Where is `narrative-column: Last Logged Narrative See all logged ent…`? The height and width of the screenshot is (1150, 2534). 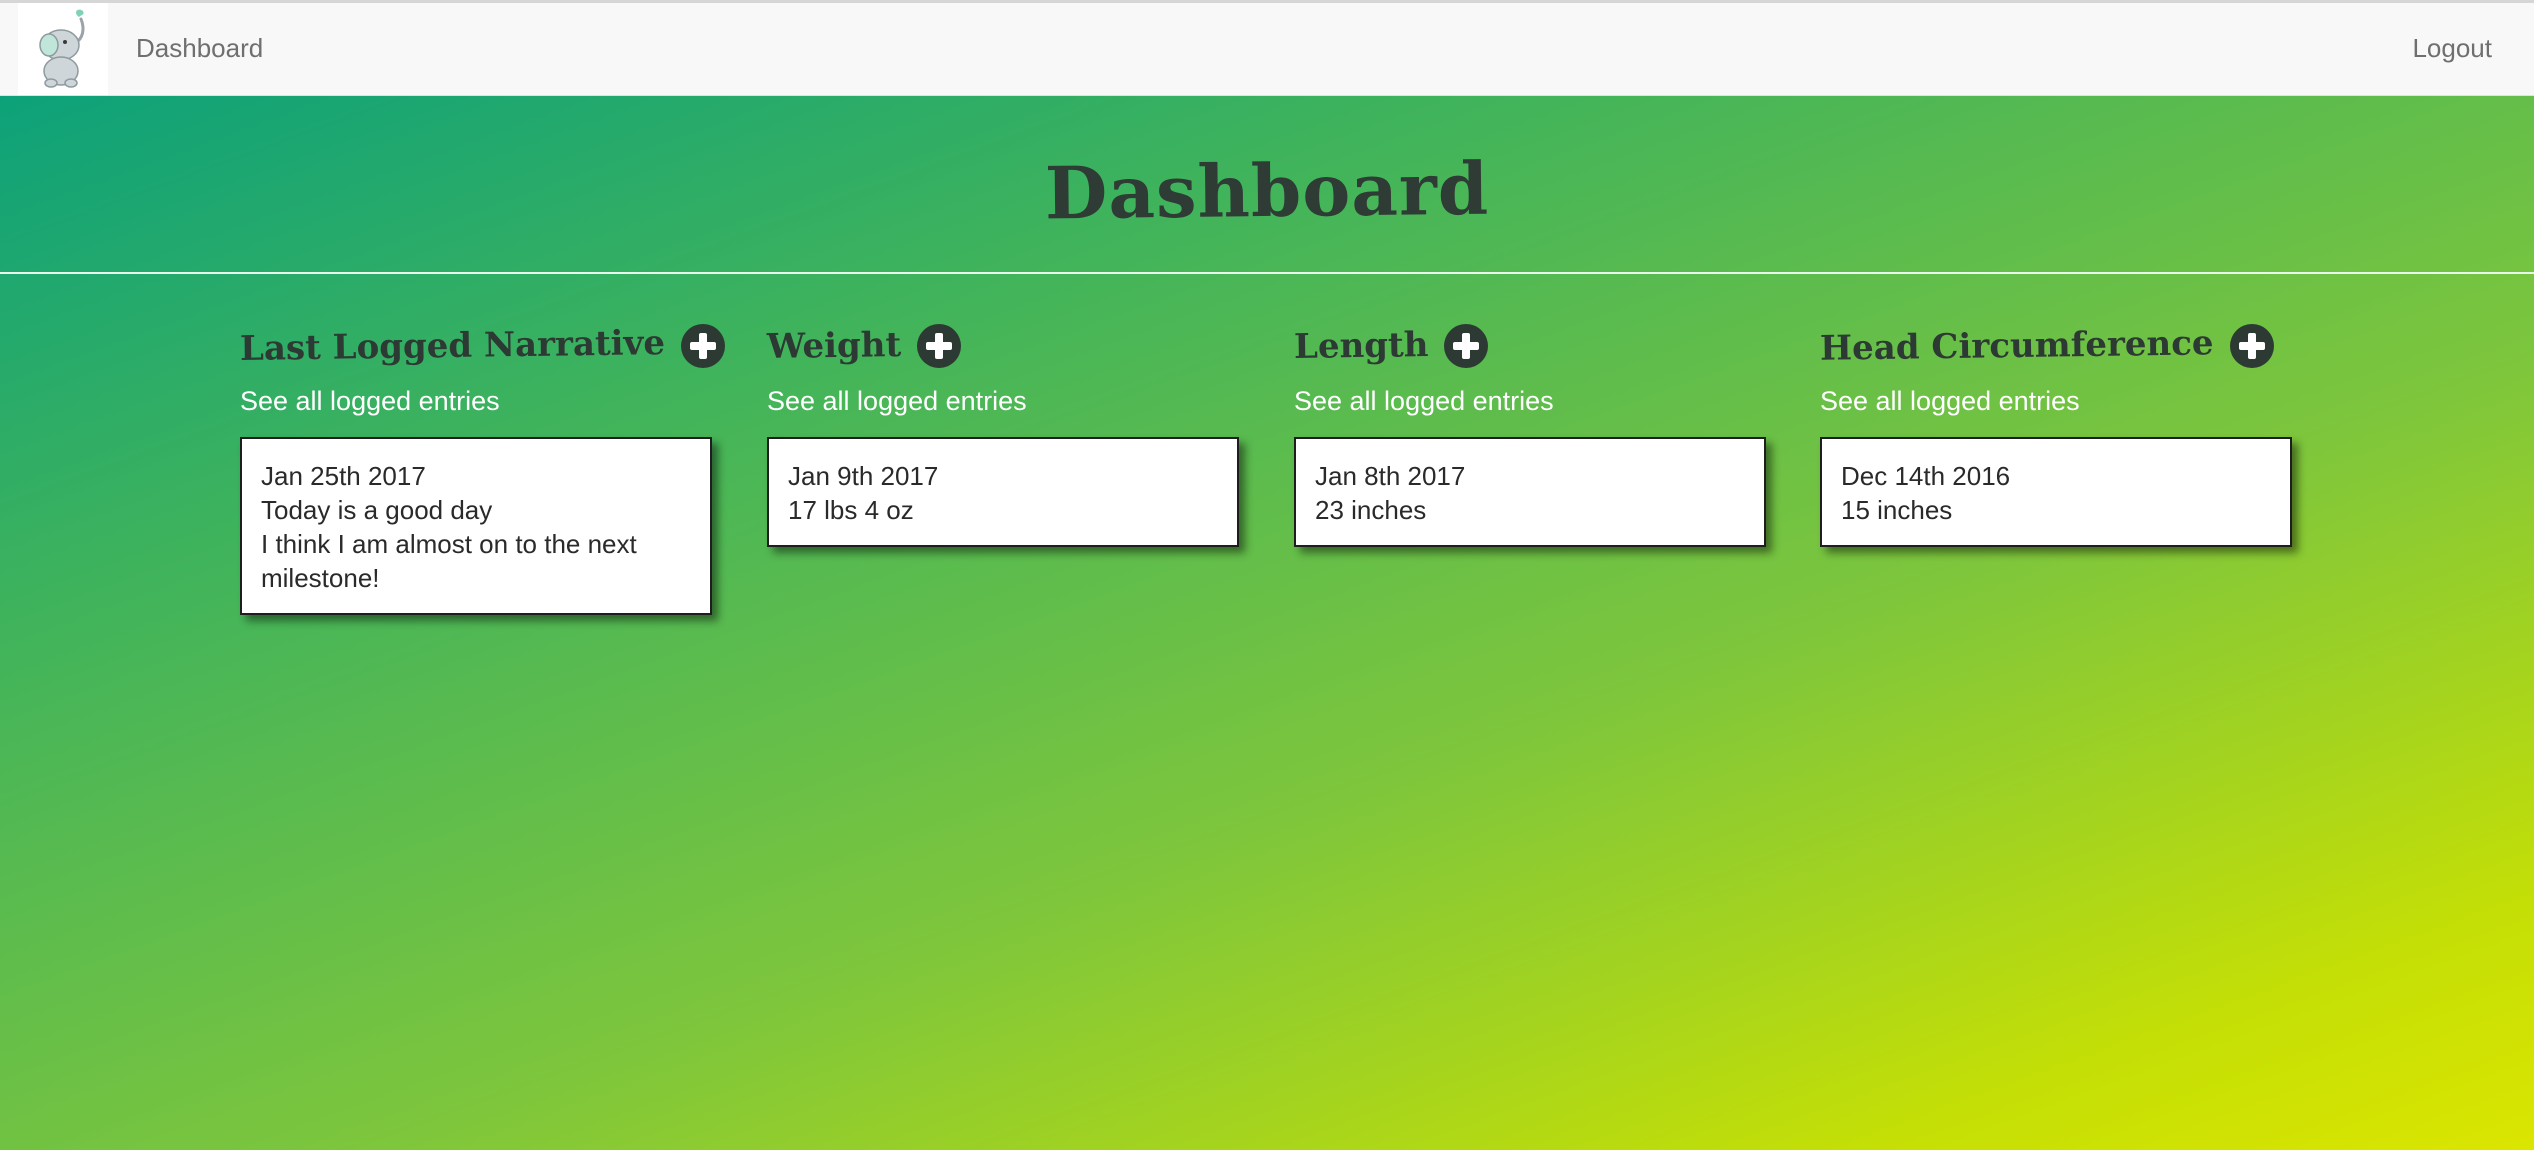
narrative-column: Last Logged Narrative See all logged ent… is located at coordinates (482, 467).